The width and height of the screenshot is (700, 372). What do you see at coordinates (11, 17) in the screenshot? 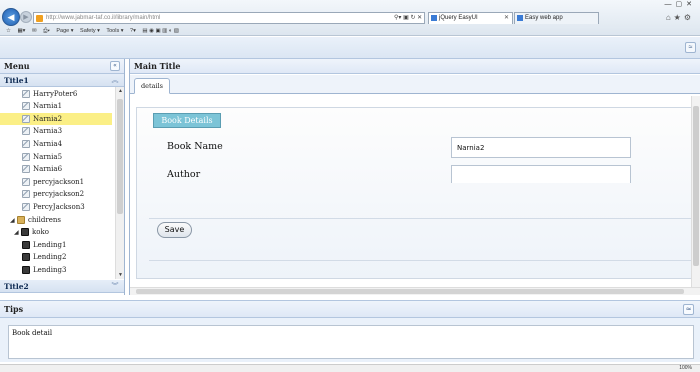
I see `back-icon: ◀` at bounding box center [11, 17].